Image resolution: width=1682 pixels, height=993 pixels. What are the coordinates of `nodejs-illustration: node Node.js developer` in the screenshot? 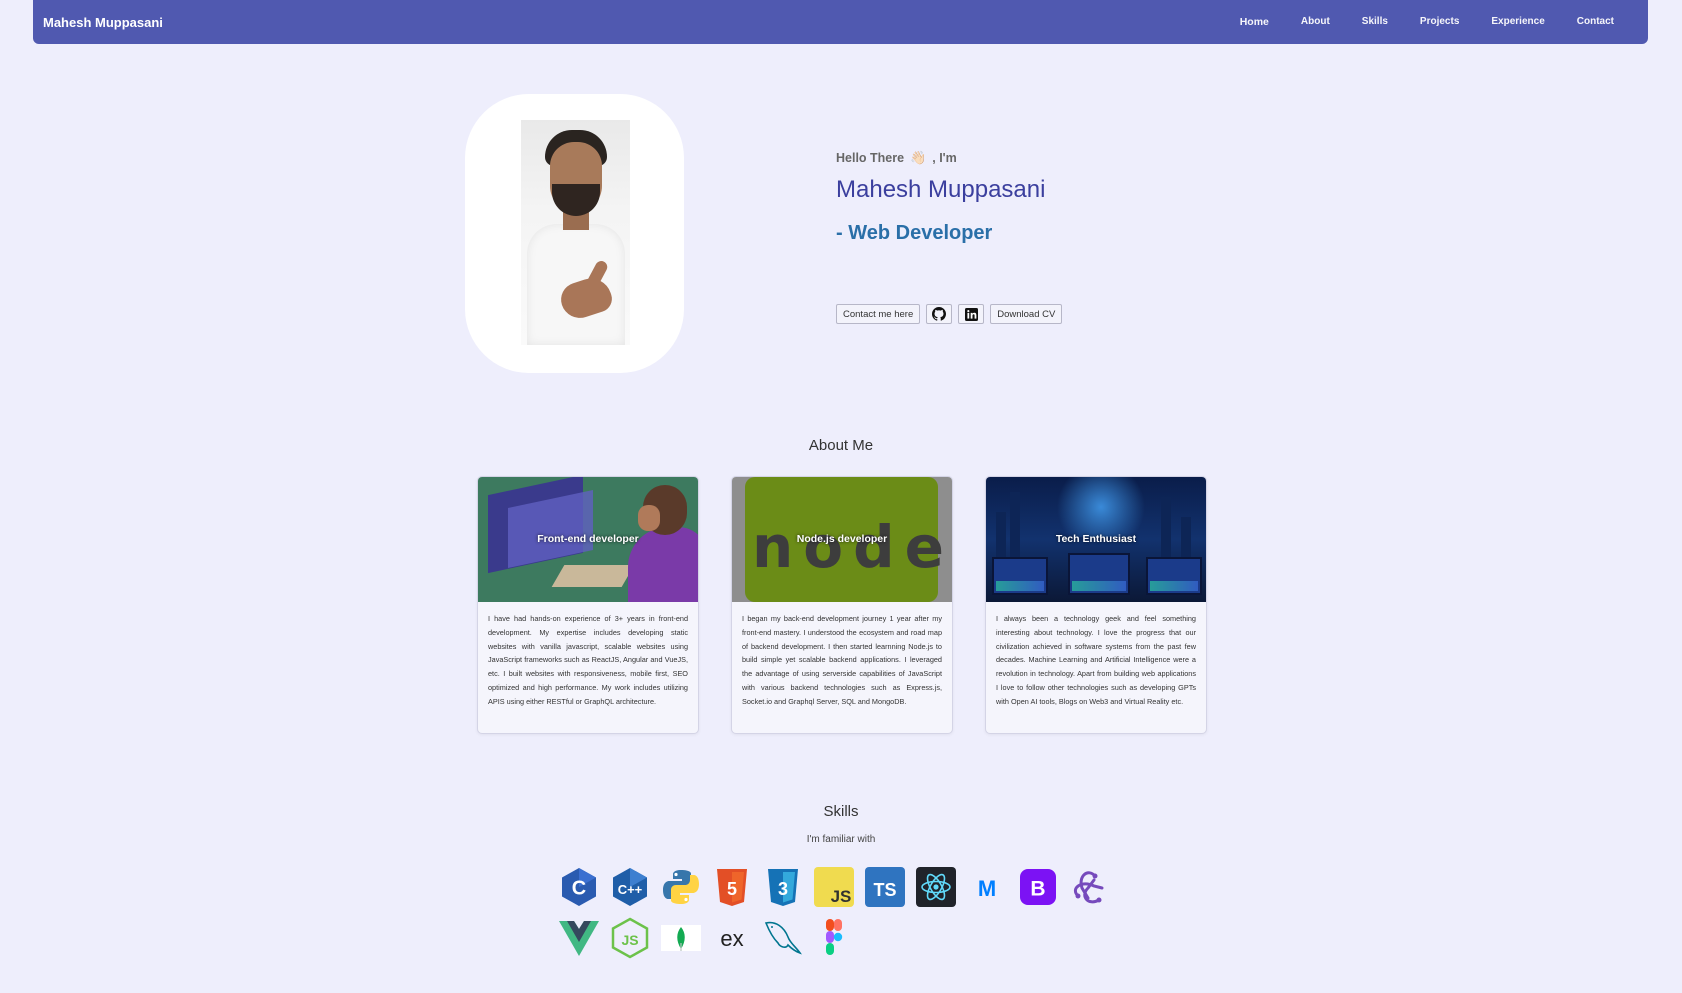 It's located at (842, 539).